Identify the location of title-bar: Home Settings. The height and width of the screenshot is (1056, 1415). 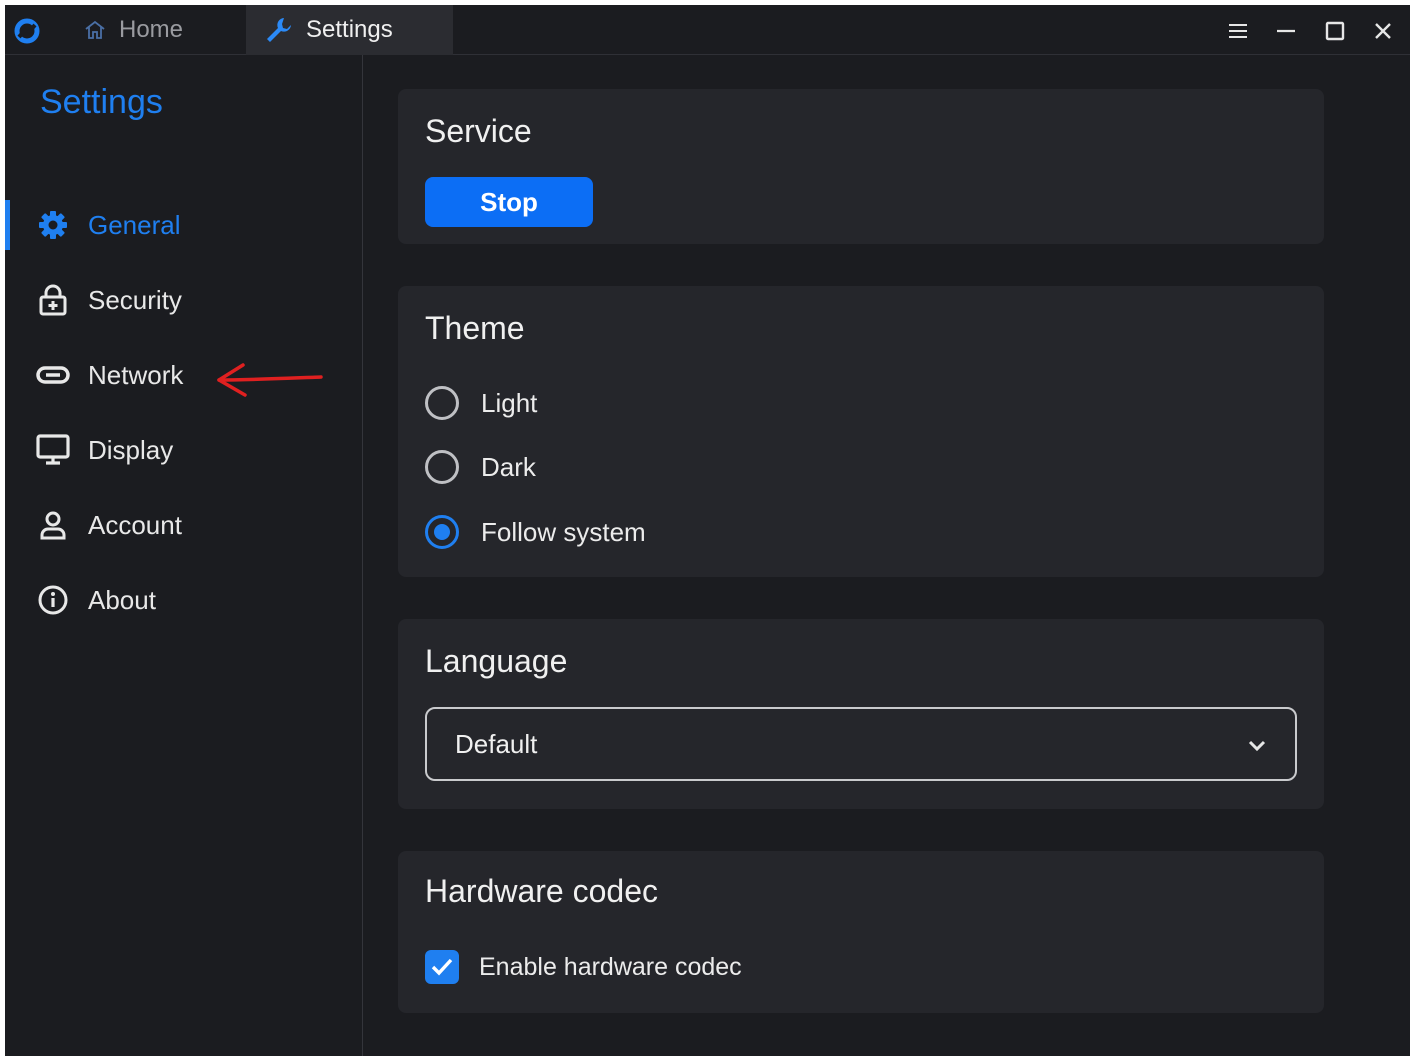
(707, 30).